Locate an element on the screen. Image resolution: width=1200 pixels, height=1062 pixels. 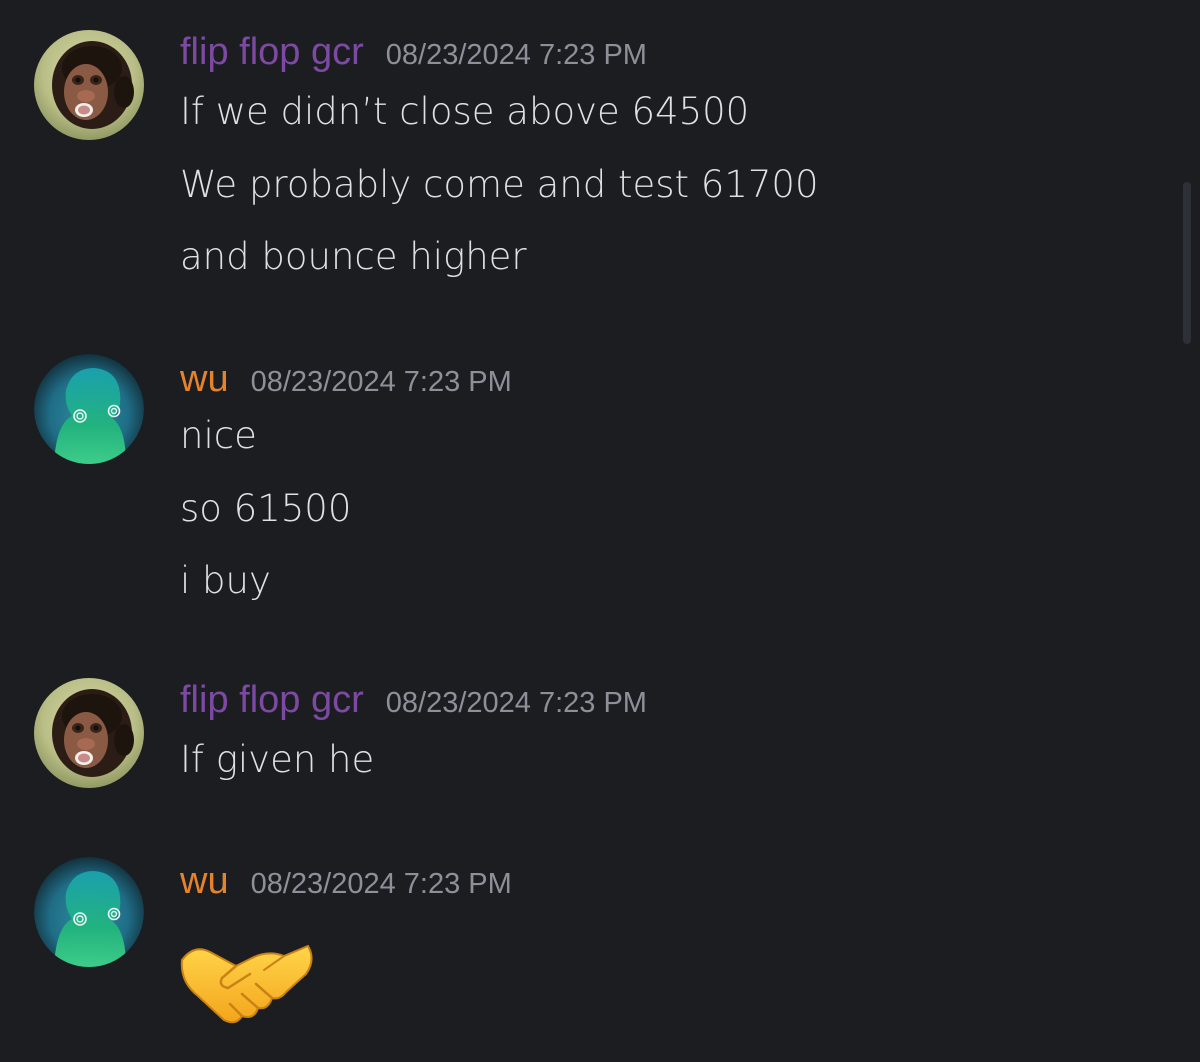
message-text: so 61500 is located at coordinates (266, 508).